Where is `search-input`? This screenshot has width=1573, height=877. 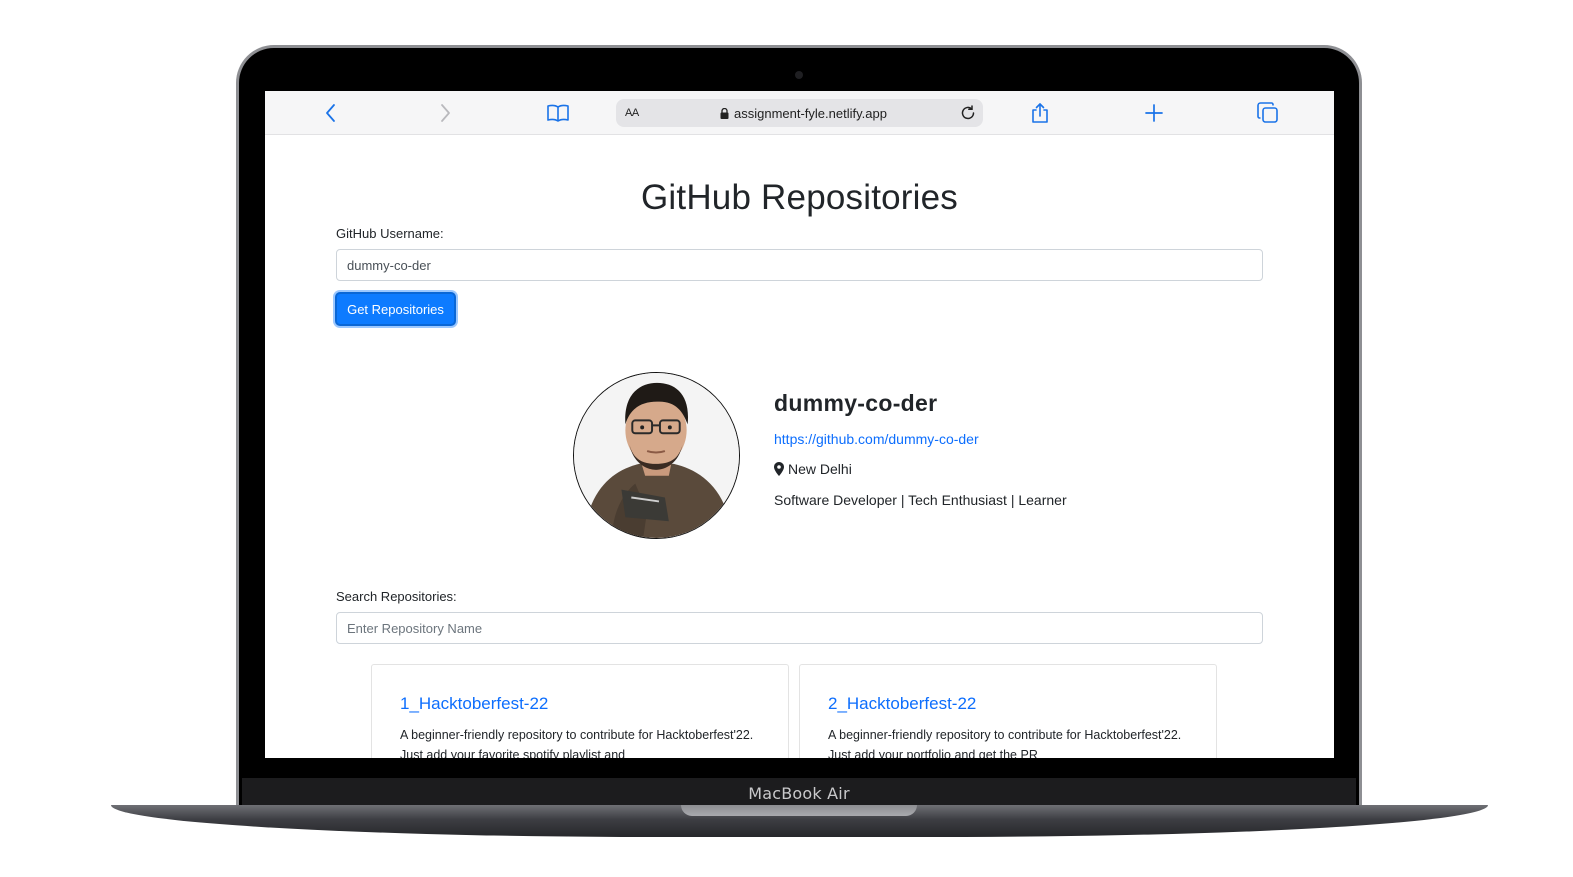 search-input is located at coordinates (799, 628).